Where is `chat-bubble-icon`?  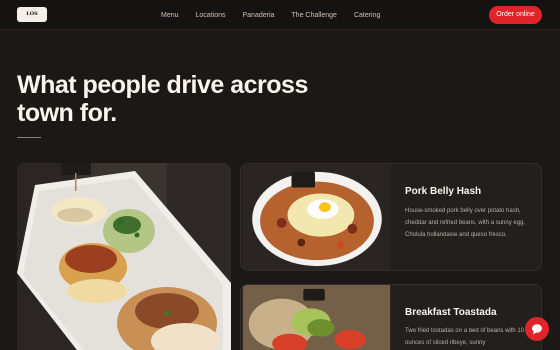
chat-bubble-icon is located at coordinates (537, 329).